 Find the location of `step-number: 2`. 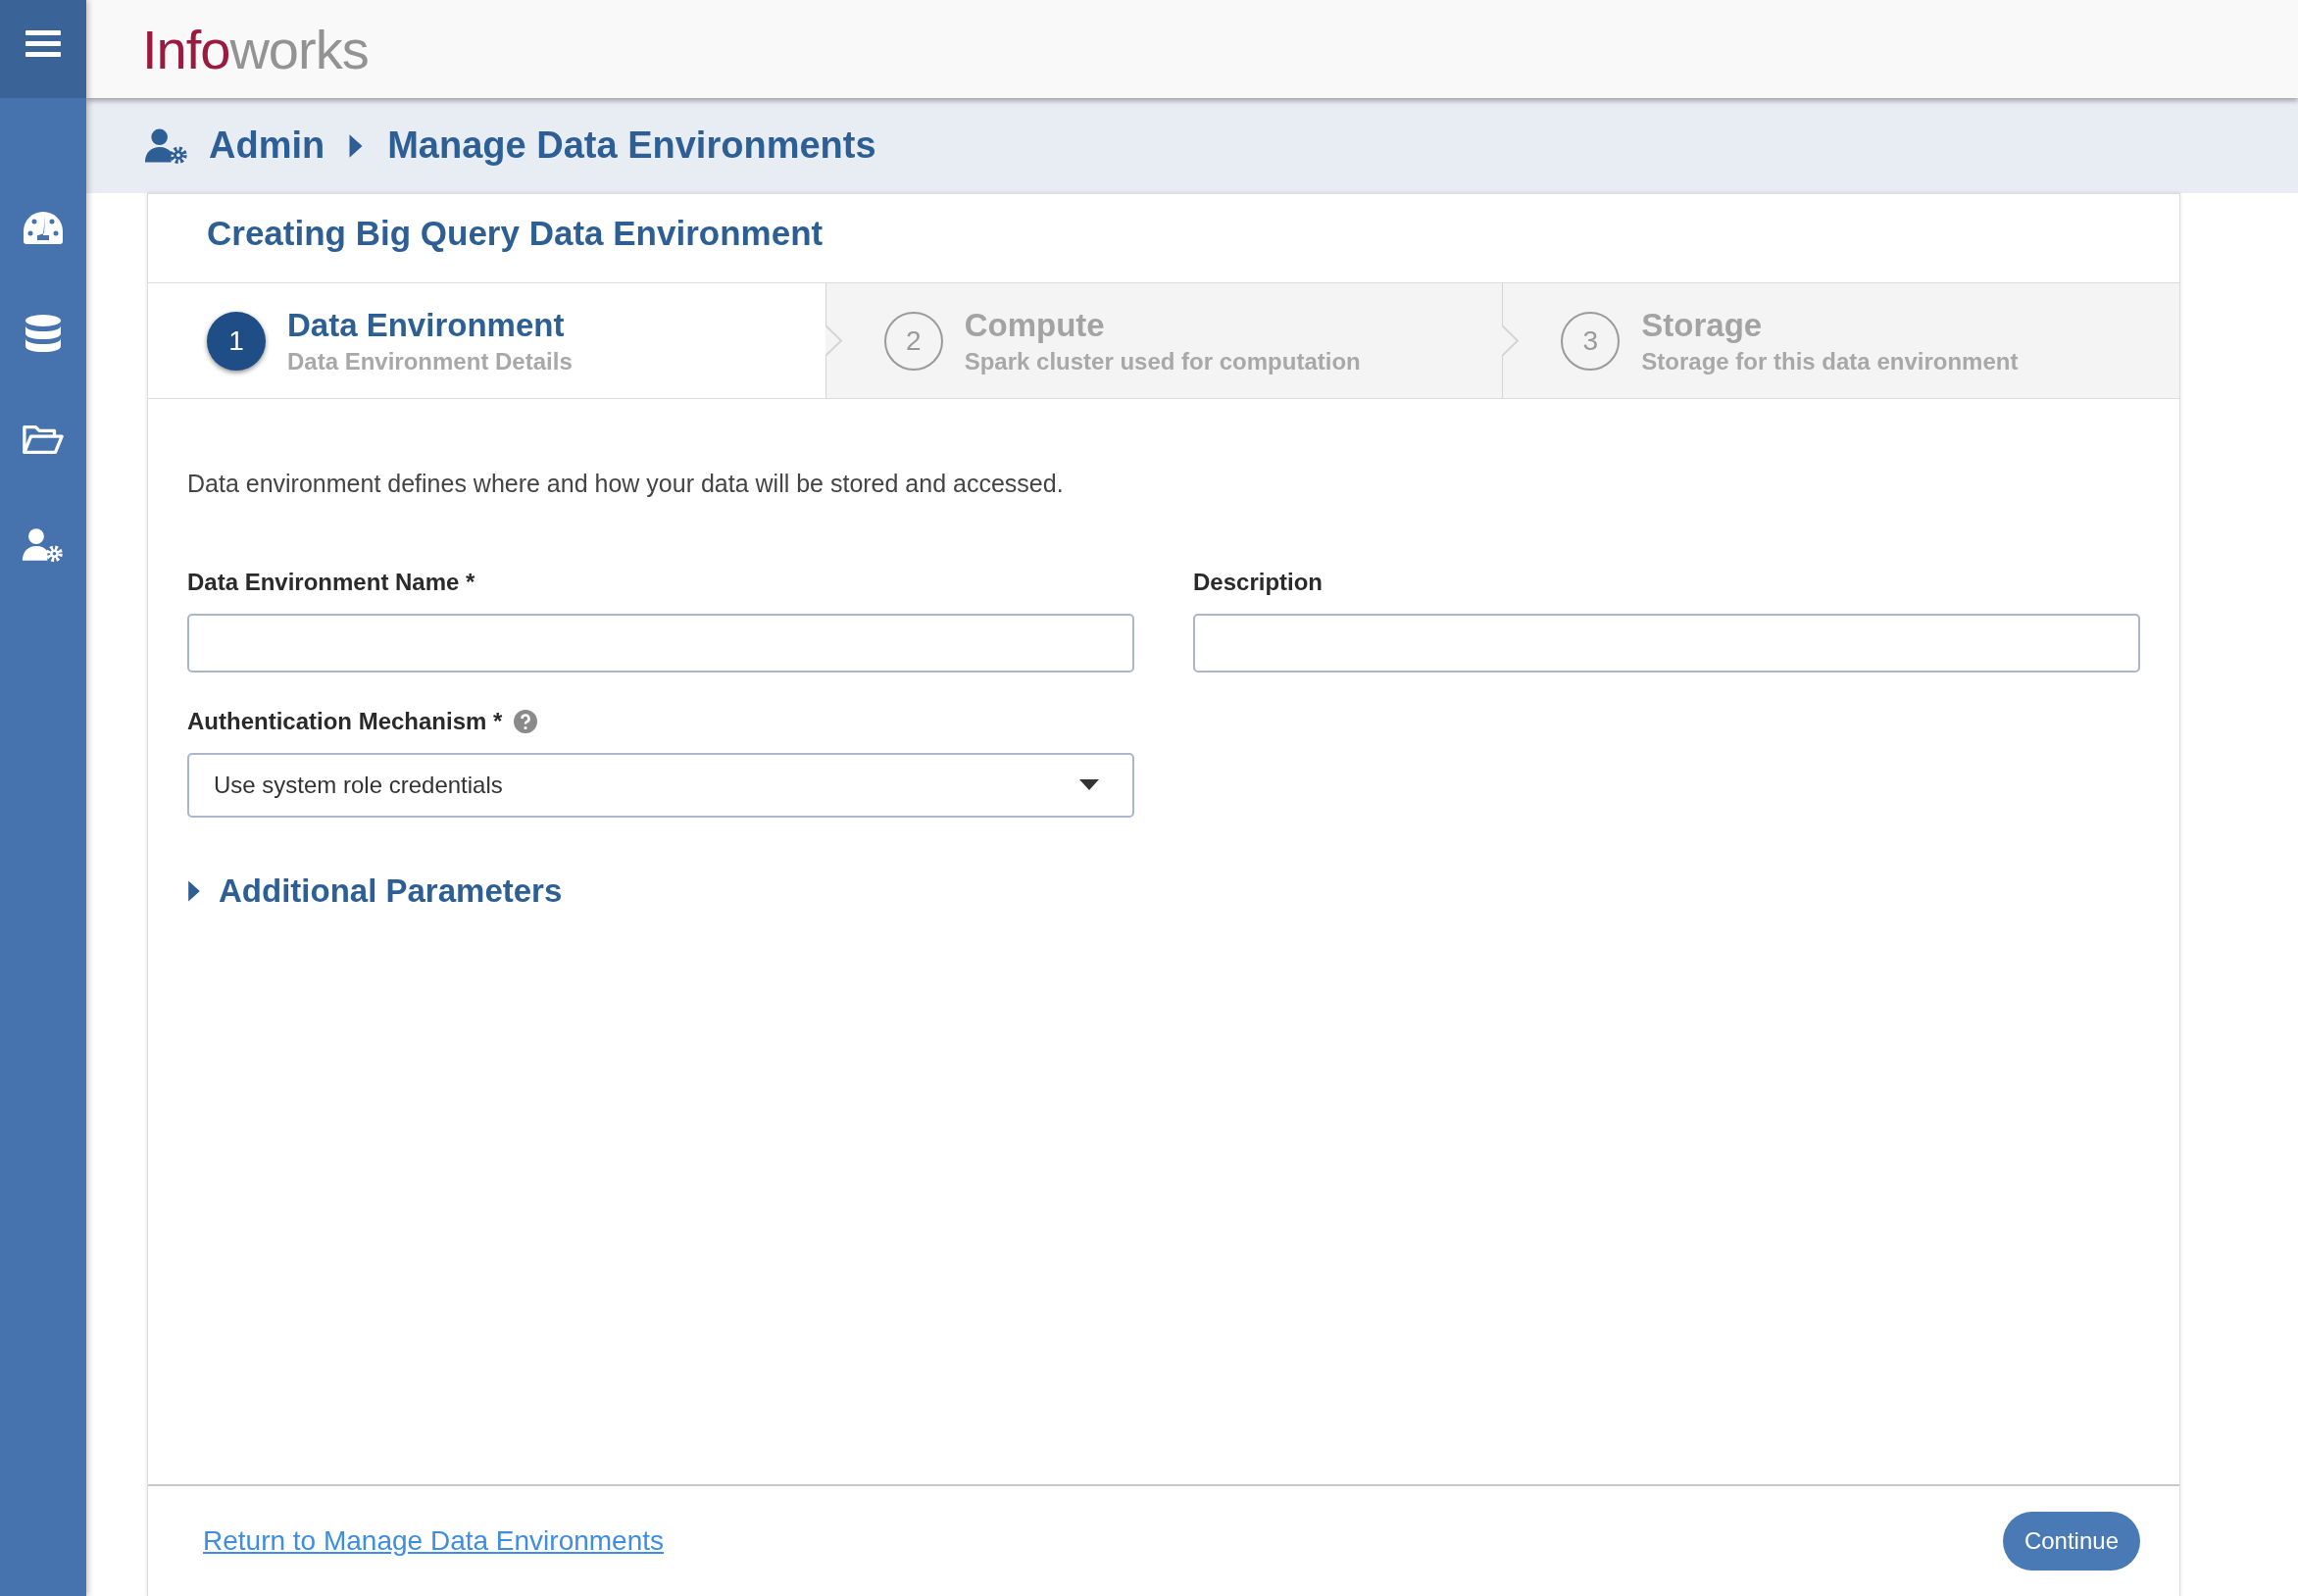

step-number: 2 is located at coordinates (913, 341).